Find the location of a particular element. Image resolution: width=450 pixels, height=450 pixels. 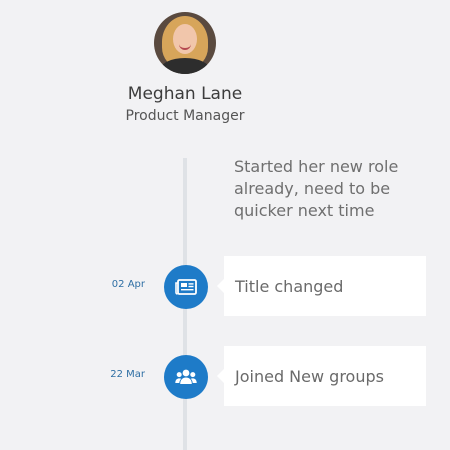

newspaper-icon is located at coordinates (186, 287).